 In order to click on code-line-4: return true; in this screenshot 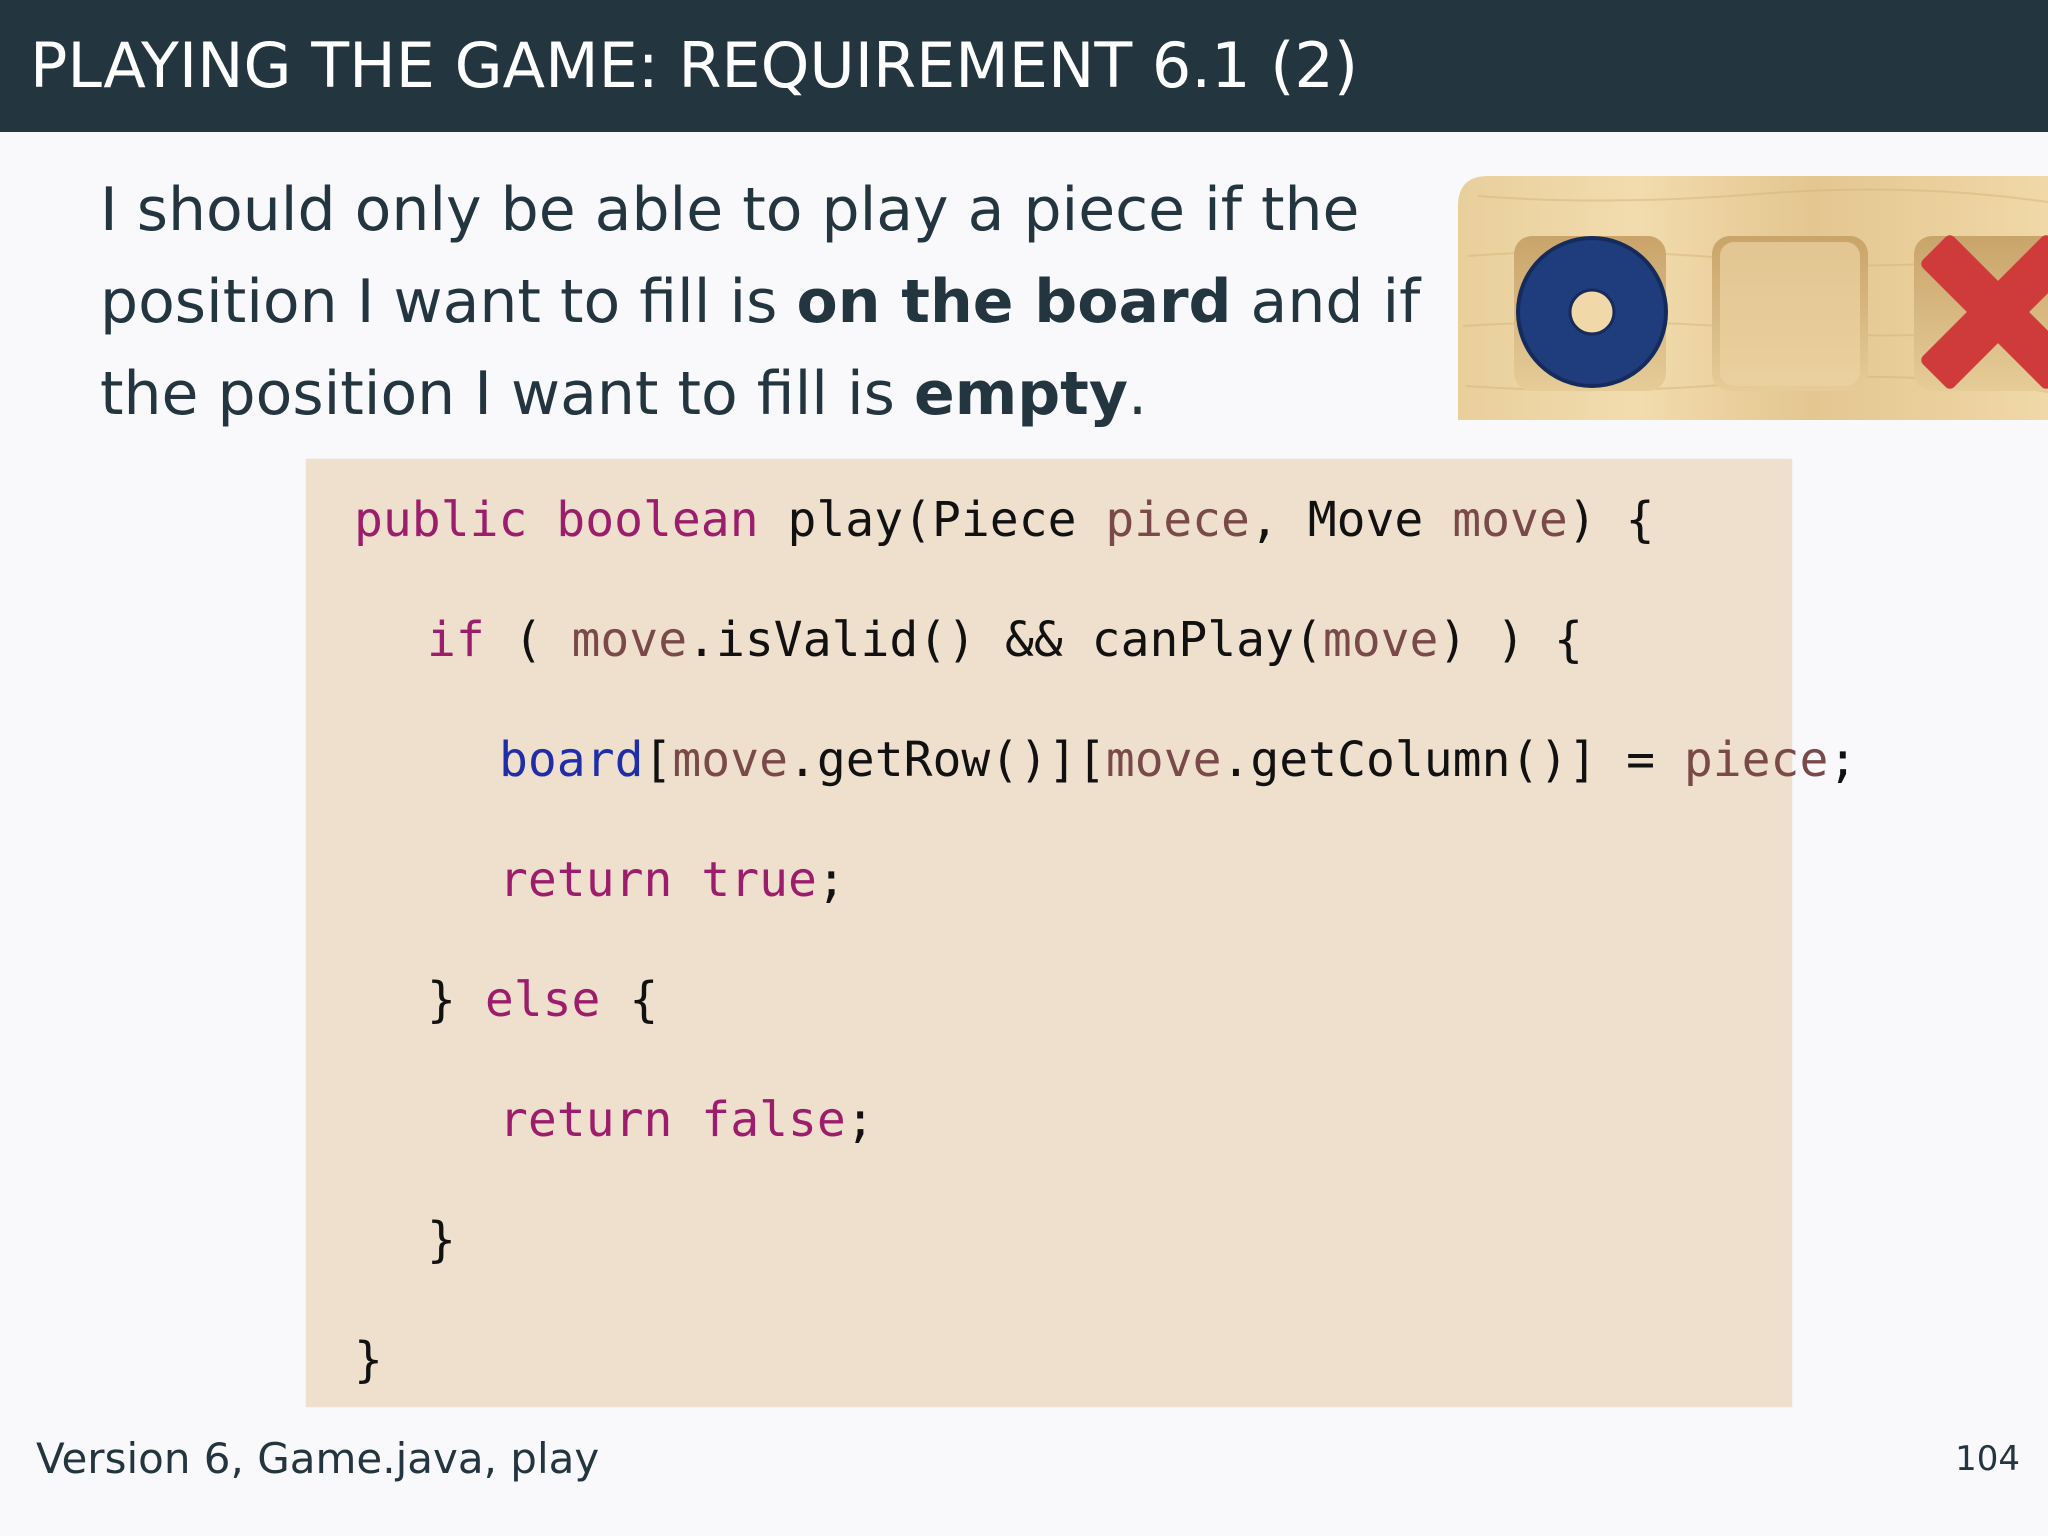, I will do `click(672, 880)`.